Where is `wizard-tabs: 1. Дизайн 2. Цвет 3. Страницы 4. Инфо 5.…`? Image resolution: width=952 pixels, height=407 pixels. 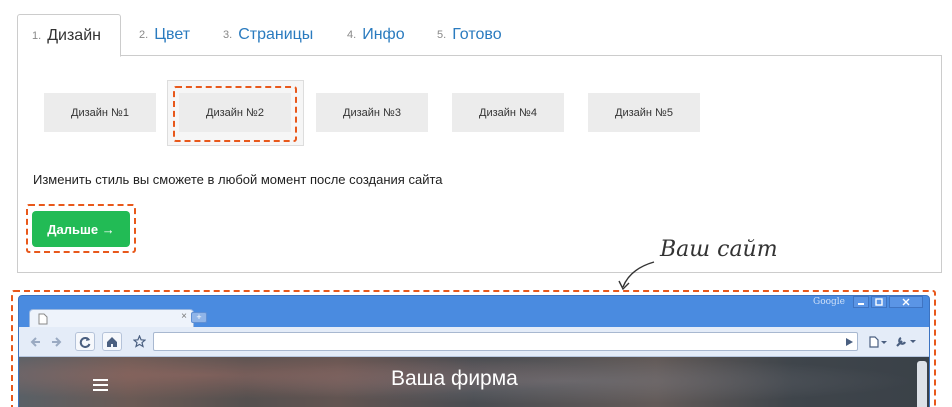 wizard-tabs: 1. Дизайн 2. Цвет 3. Страницы 4. Инфо 5.… is located at coordinates (479, 35).